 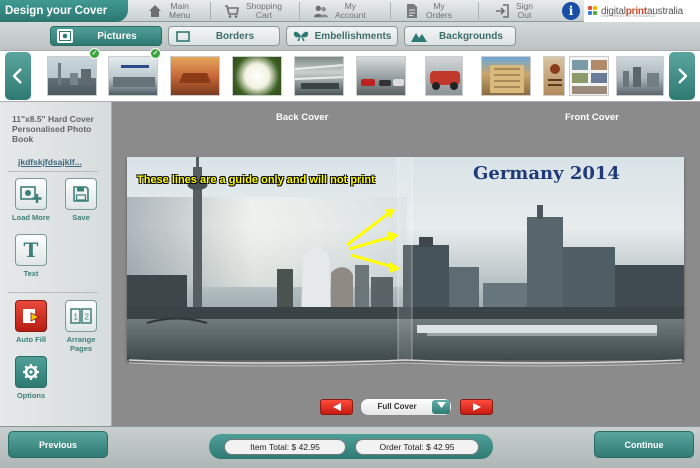 I want to click on arrow-right-icon, so click(x=476, y=407).